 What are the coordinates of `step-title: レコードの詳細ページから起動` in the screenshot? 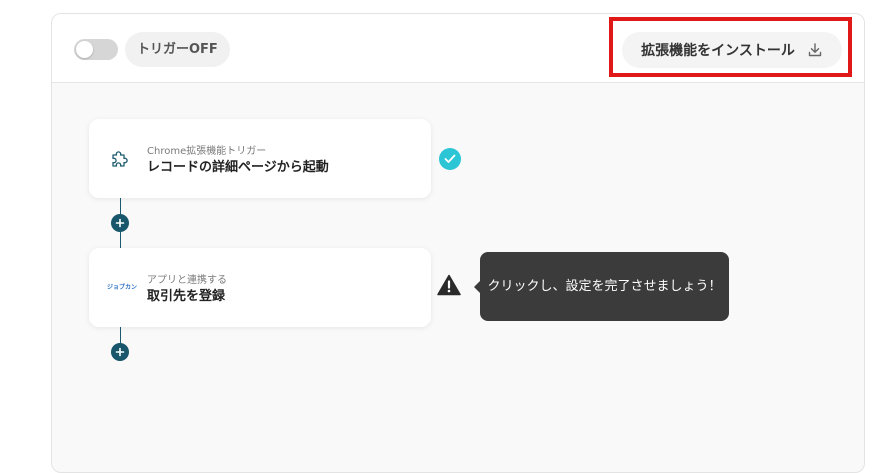 It's located at (238, 167).